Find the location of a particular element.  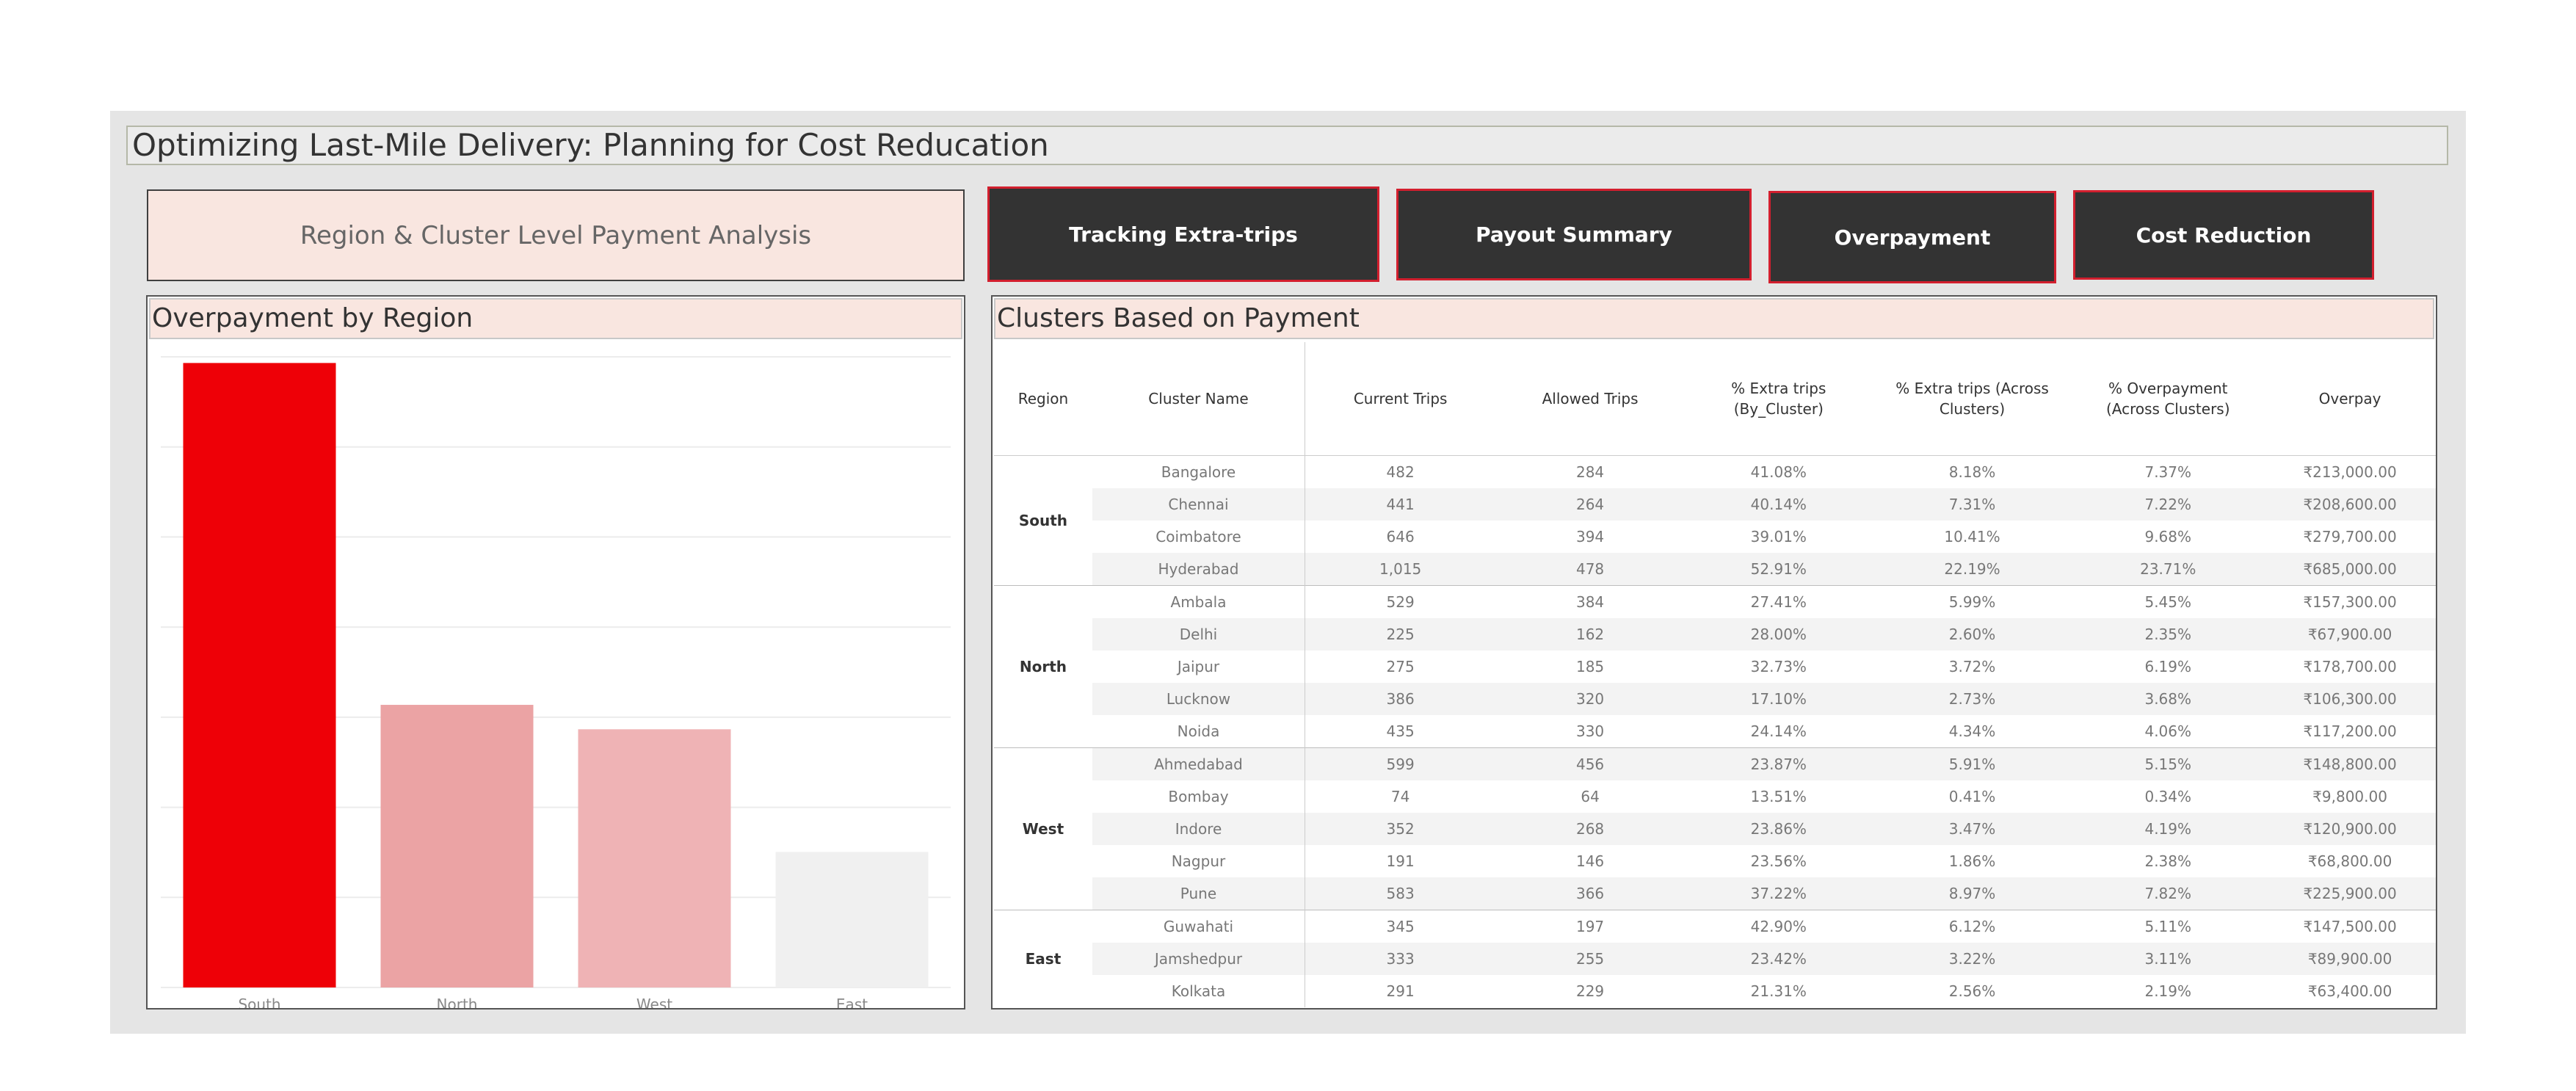

cluster-name-cell: Bangalore is located at coordinates (1199, 471).